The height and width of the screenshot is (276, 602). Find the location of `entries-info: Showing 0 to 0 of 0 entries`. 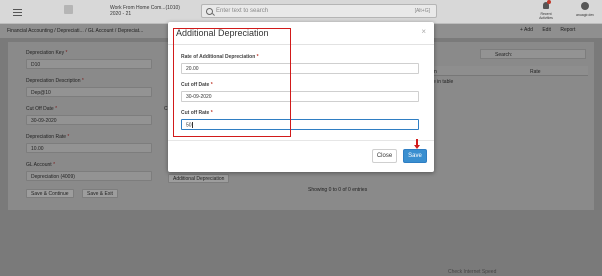

entries-info: Showing 0 to 0 of 0 entries is located at coordinates (338, 190).